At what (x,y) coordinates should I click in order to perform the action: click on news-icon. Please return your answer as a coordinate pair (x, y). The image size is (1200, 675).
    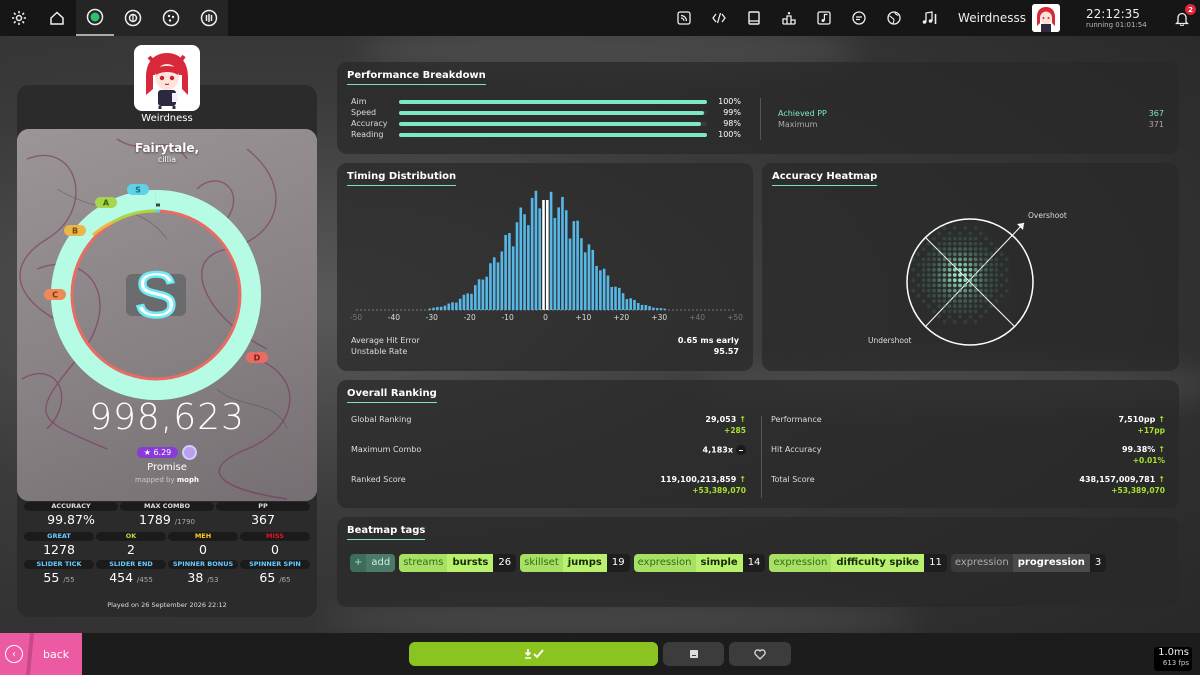
    Looking at the image, I should click on (683, 18).